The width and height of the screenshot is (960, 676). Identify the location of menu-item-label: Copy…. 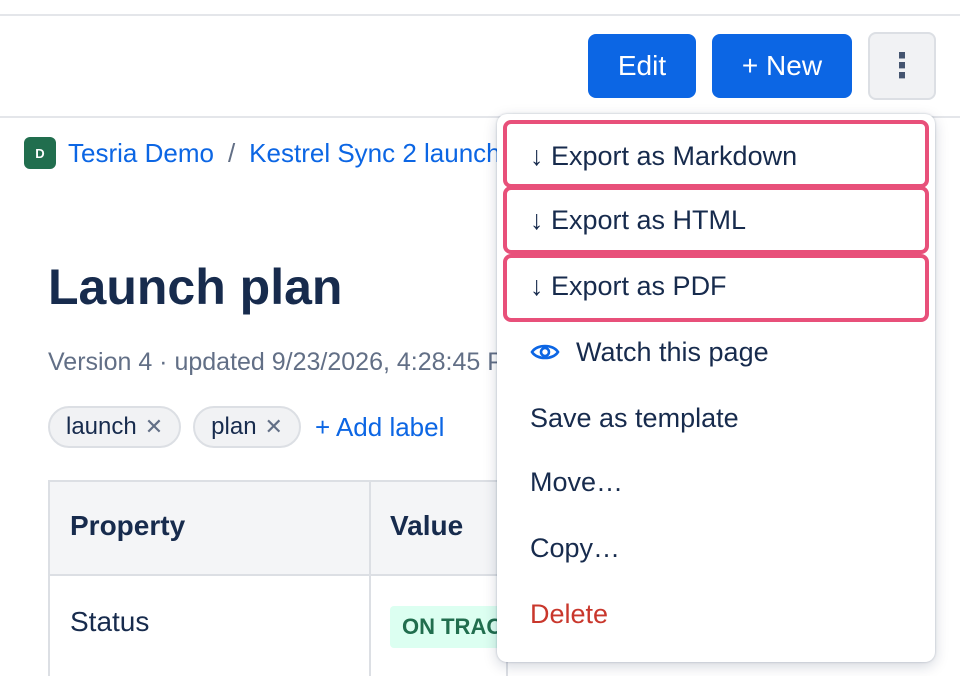
(575, 547).